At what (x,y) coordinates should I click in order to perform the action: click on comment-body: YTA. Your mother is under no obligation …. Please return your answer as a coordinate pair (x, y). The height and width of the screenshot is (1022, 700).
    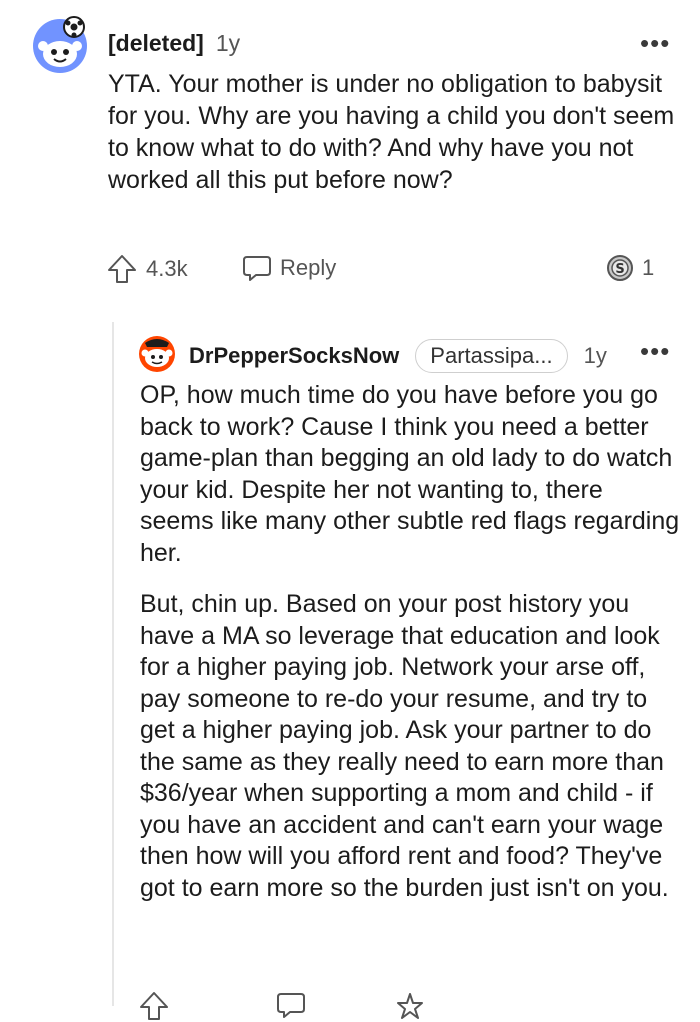
    Looking at the image, I should click on (391, 132).